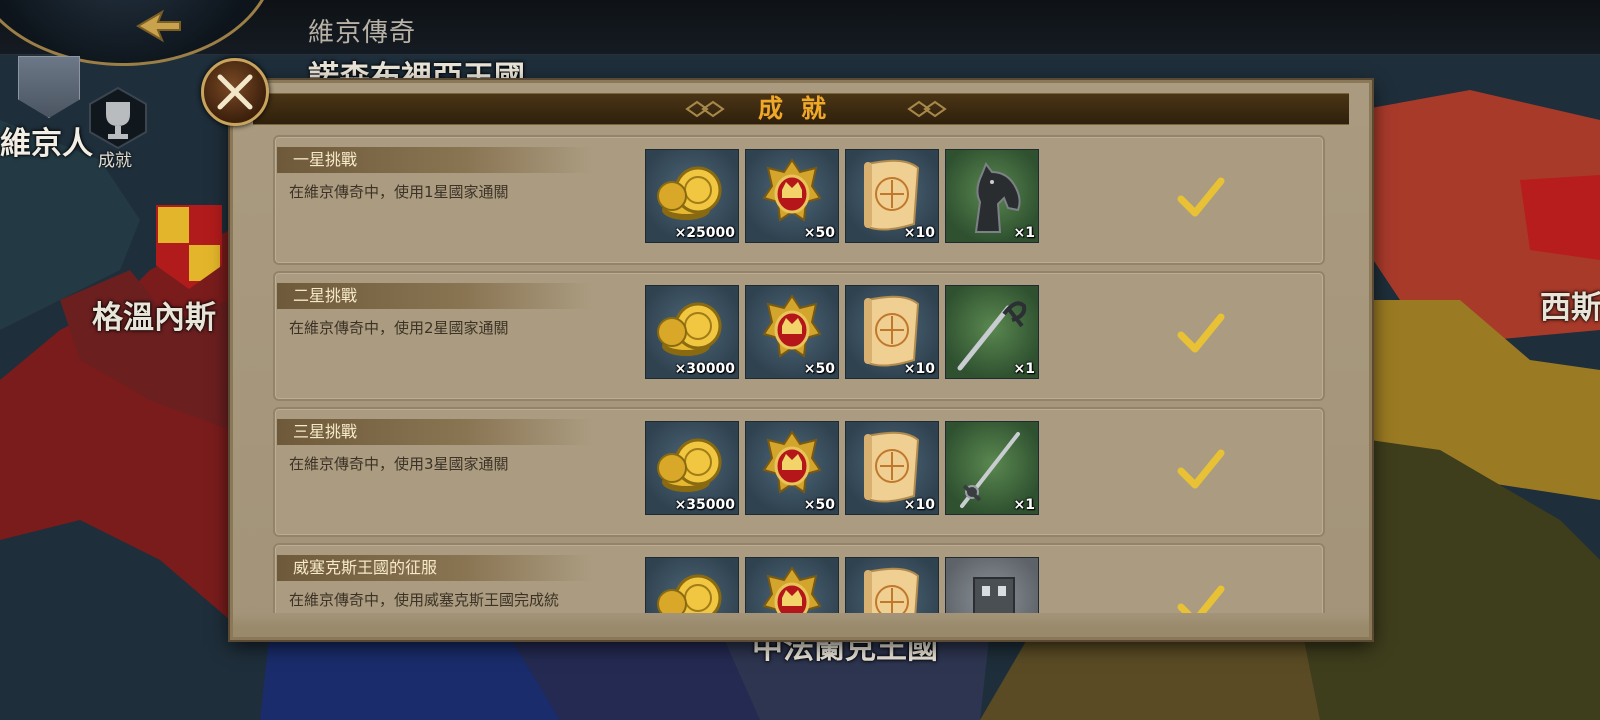  Describe the element at coordinates (801, 625) in the screenshot. I see `dialog-frame-bottom` at that location.